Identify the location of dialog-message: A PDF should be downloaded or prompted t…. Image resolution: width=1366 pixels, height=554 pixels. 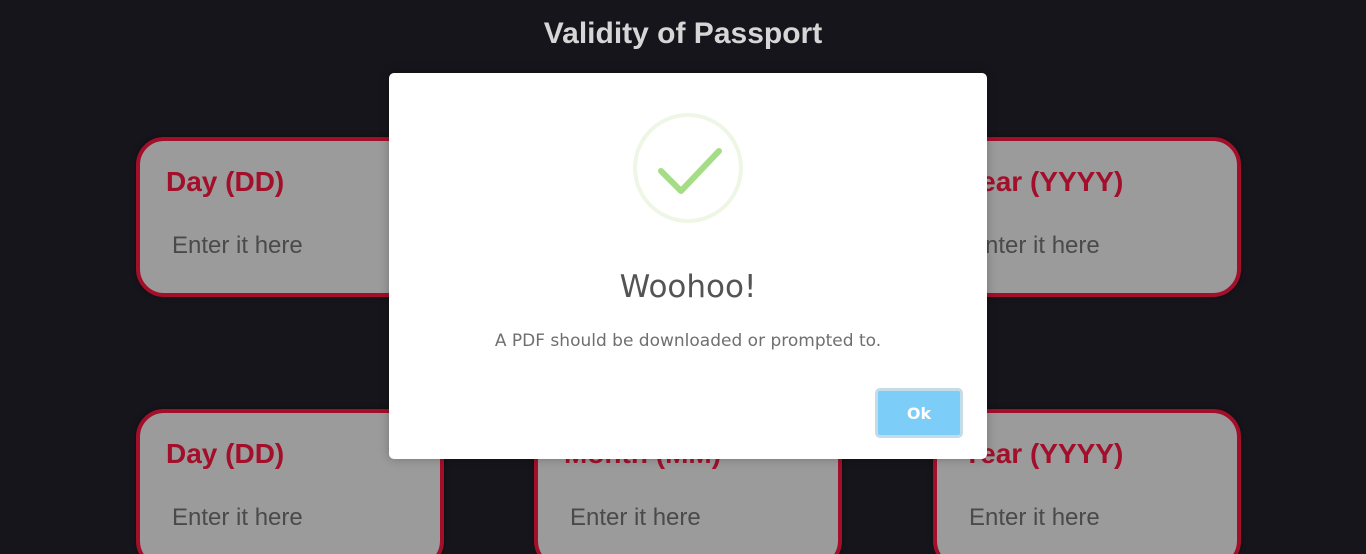
(688, 341).